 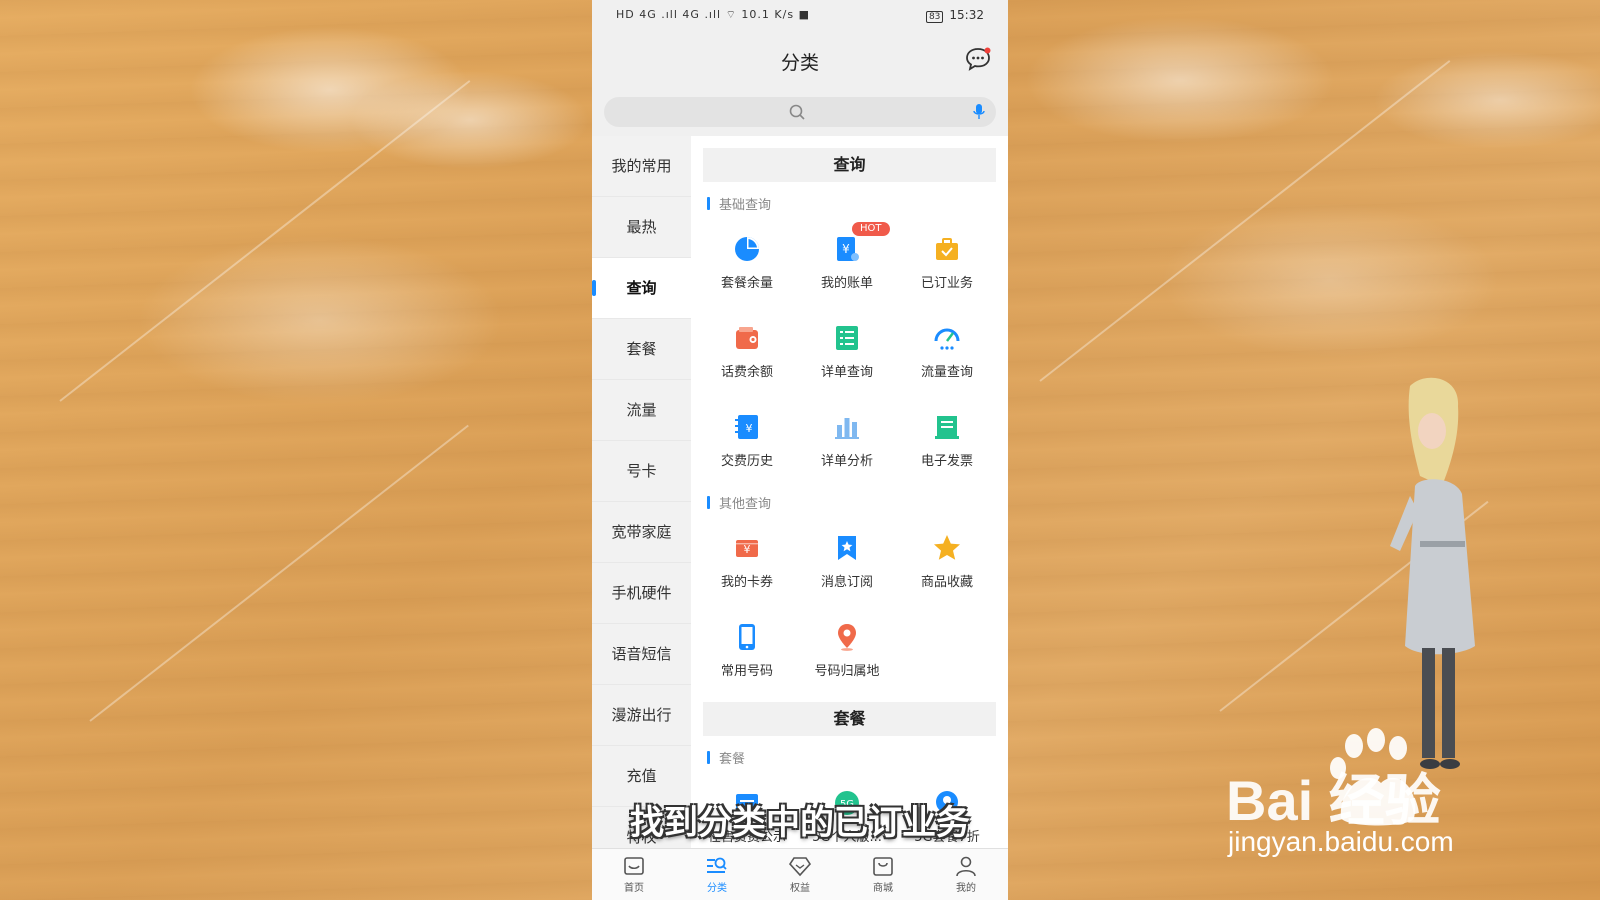 What do you see at coordinates (746, 461) in the screenshot?
I see `grid-item-label: 交费历史` at bounding box center [746, 461].